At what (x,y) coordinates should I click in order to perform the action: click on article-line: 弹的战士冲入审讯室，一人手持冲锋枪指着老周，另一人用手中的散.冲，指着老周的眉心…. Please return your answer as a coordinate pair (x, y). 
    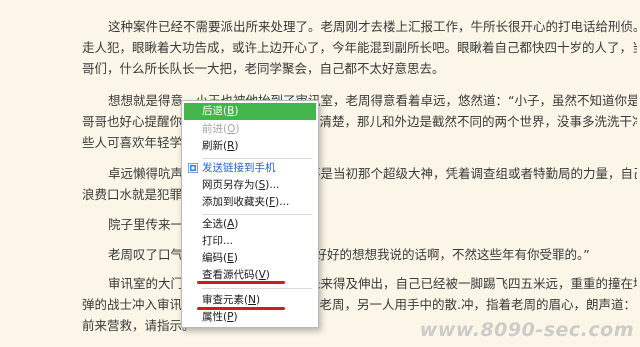
    Looking at the image, I should click on (359, 304).